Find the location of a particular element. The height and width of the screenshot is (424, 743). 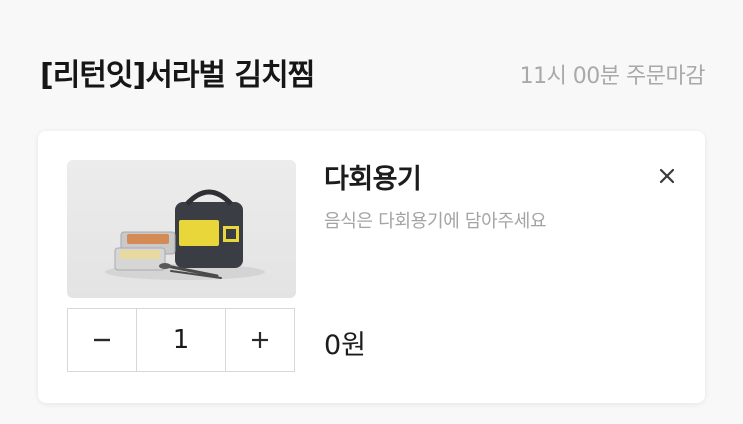

remove-item-button is located at coordinates (667, 176).